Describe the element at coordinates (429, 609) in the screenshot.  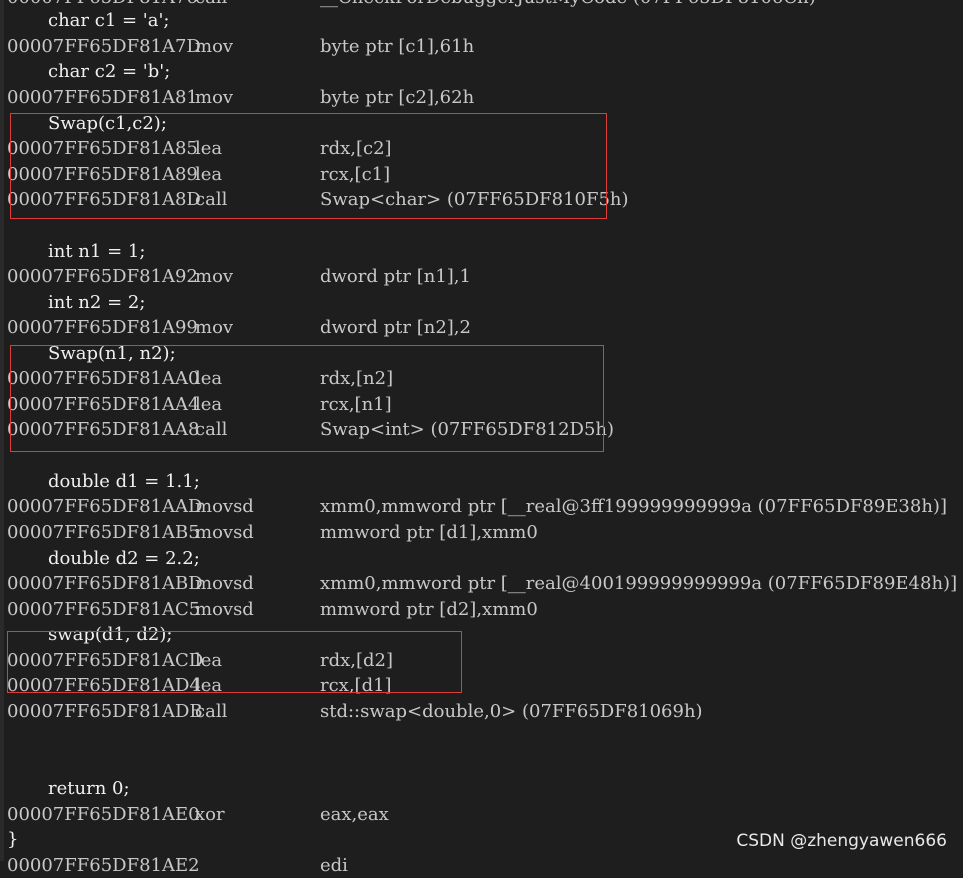
I see `operands: mmword ptr [d2],xmm0` at that location.